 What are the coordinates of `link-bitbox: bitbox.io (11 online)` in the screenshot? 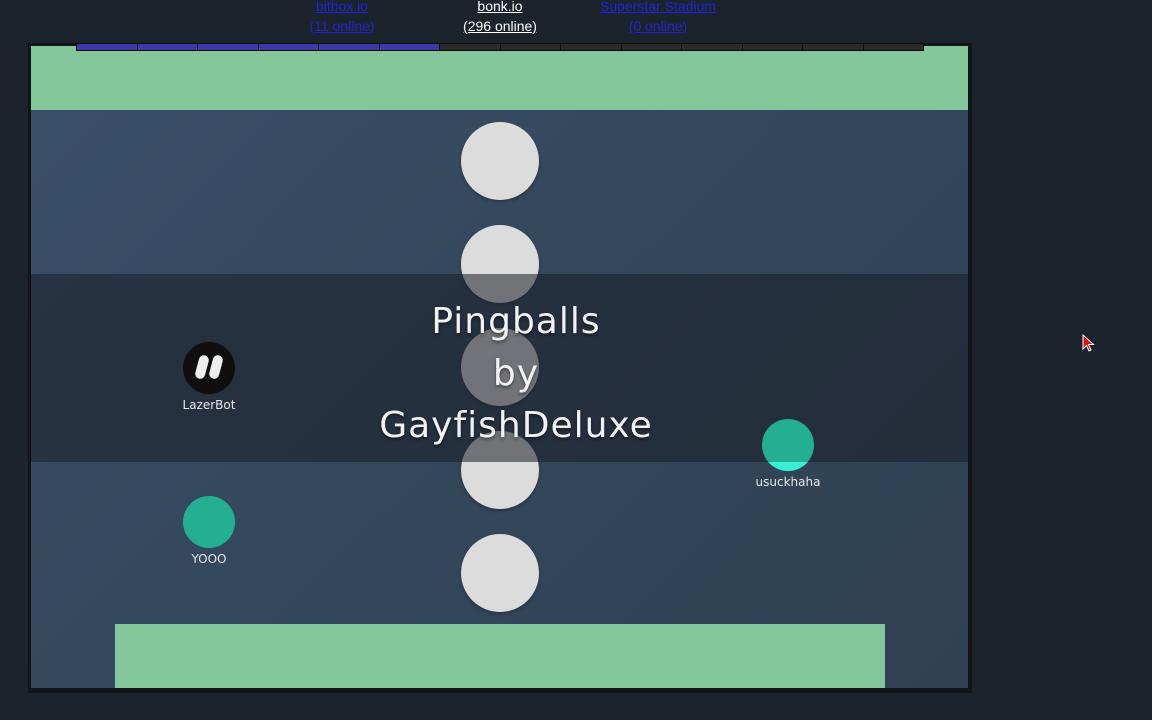 It's located at (342, 18).